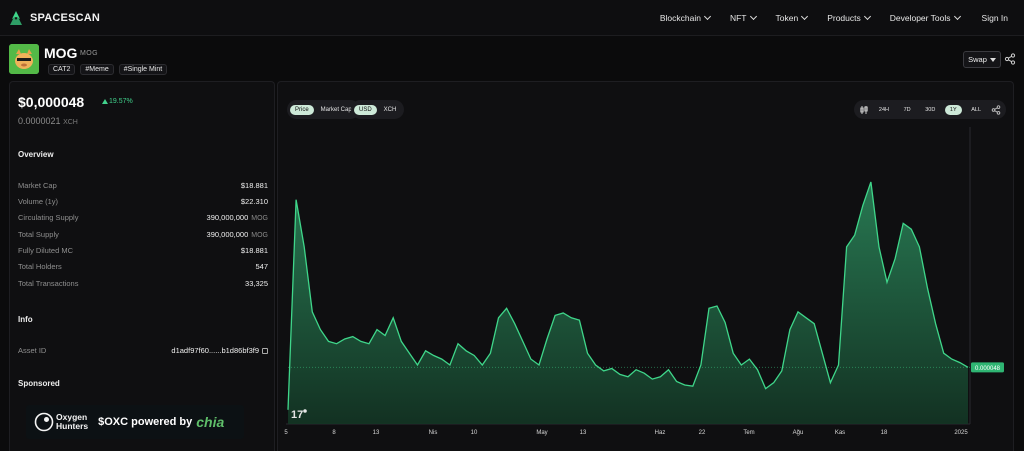 The height and width of the screenshot is (451, 1024). What do you see at coordinates (97, 69) in the screenshot?
I see `tag-meme: #Meme` at bounding box center [97, 69].